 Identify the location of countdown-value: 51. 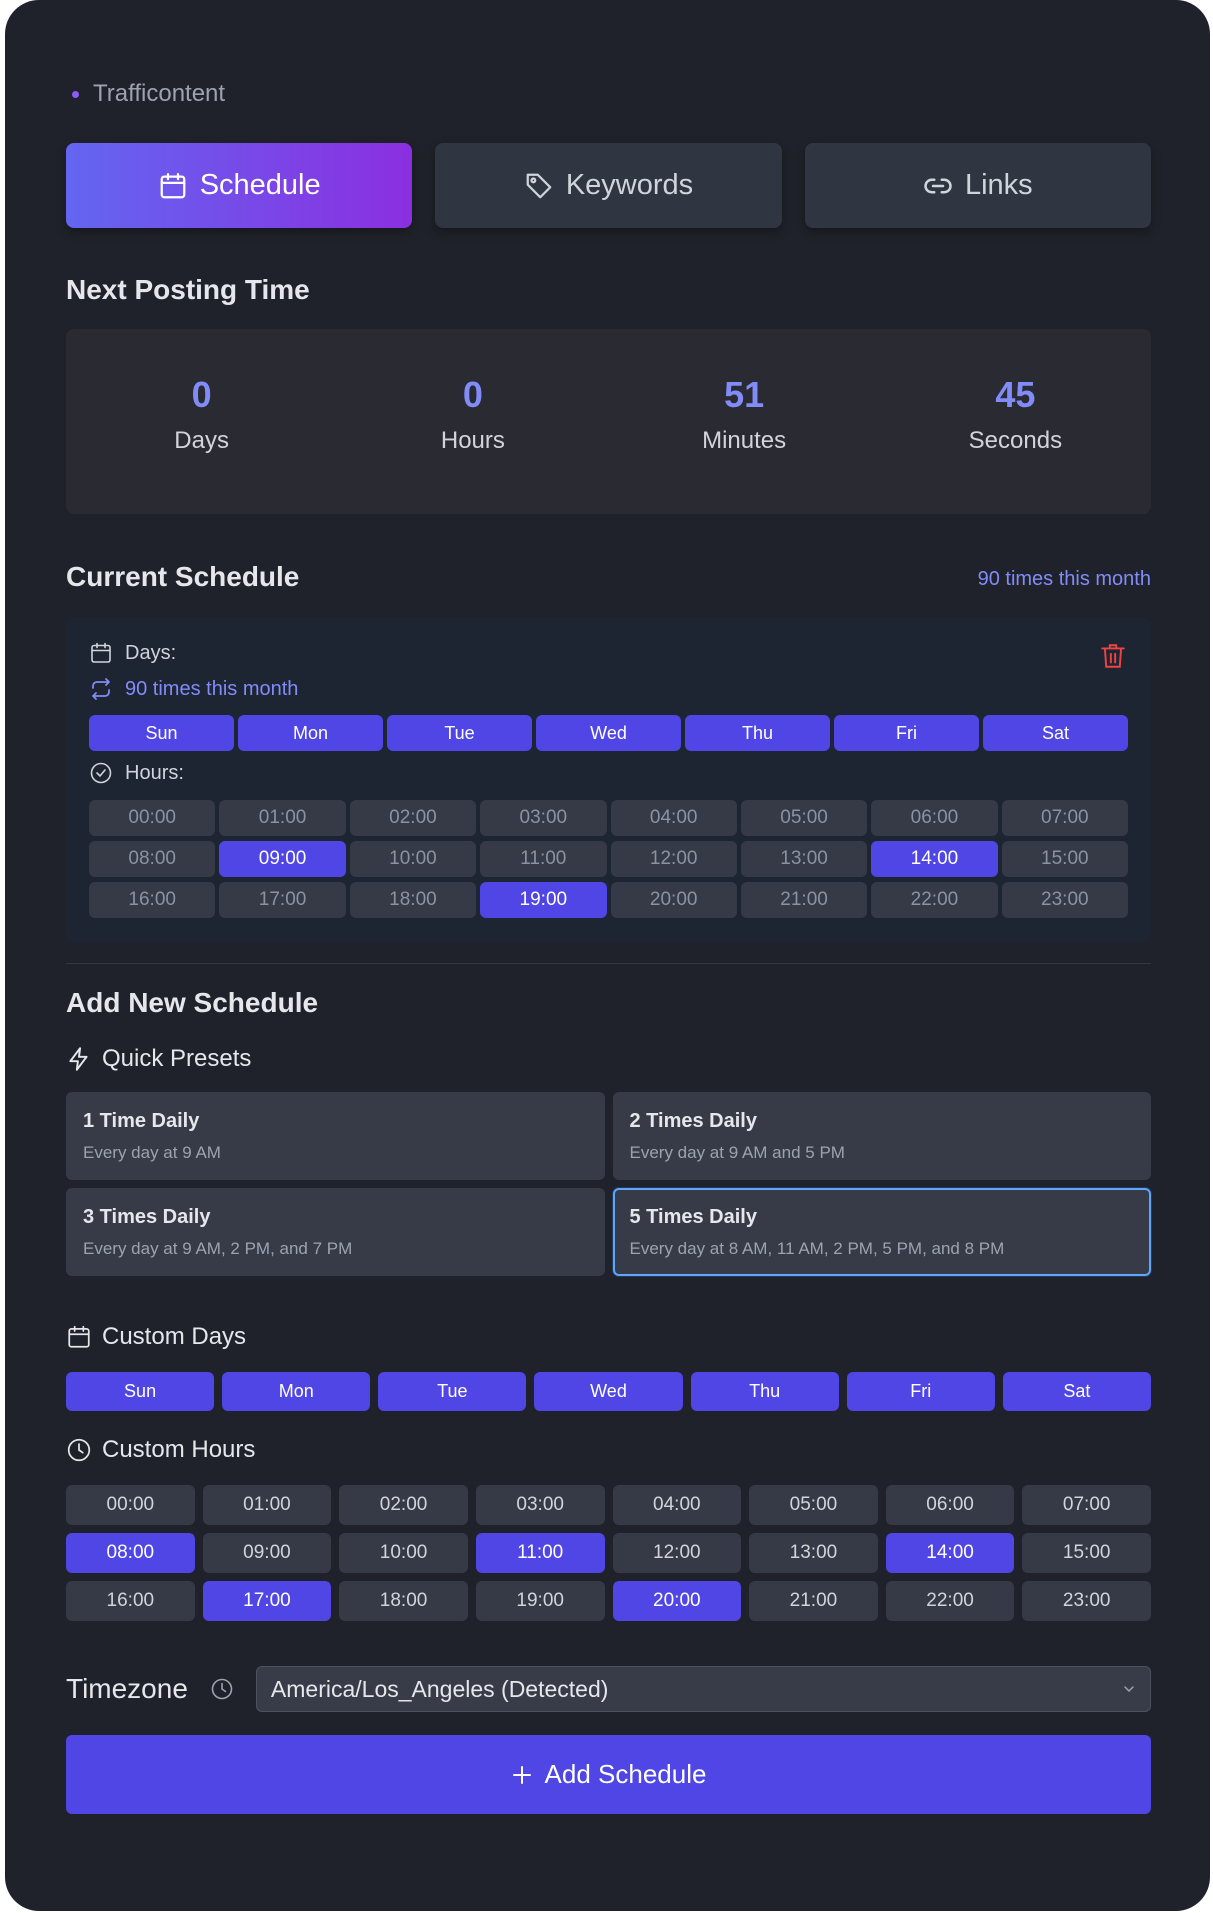
(744, 394).